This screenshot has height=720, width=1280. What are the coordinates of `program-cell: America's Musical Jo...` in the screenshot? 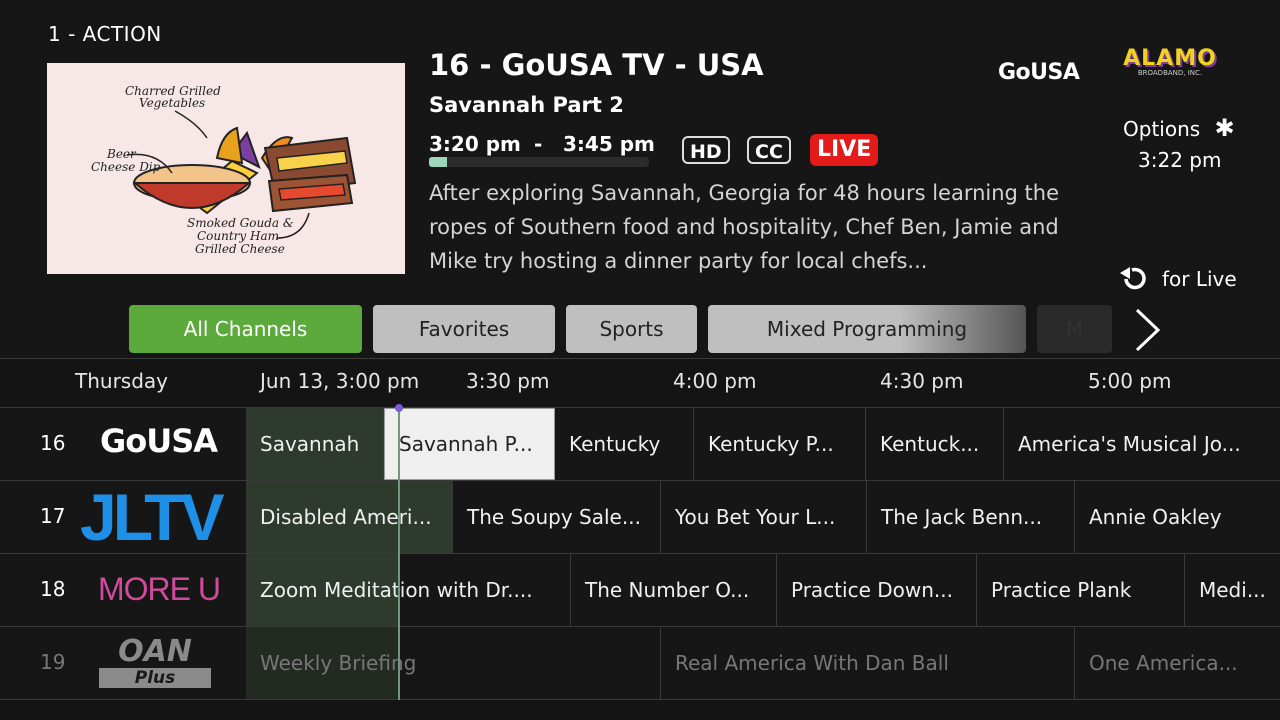 It's located at (1142, 444).